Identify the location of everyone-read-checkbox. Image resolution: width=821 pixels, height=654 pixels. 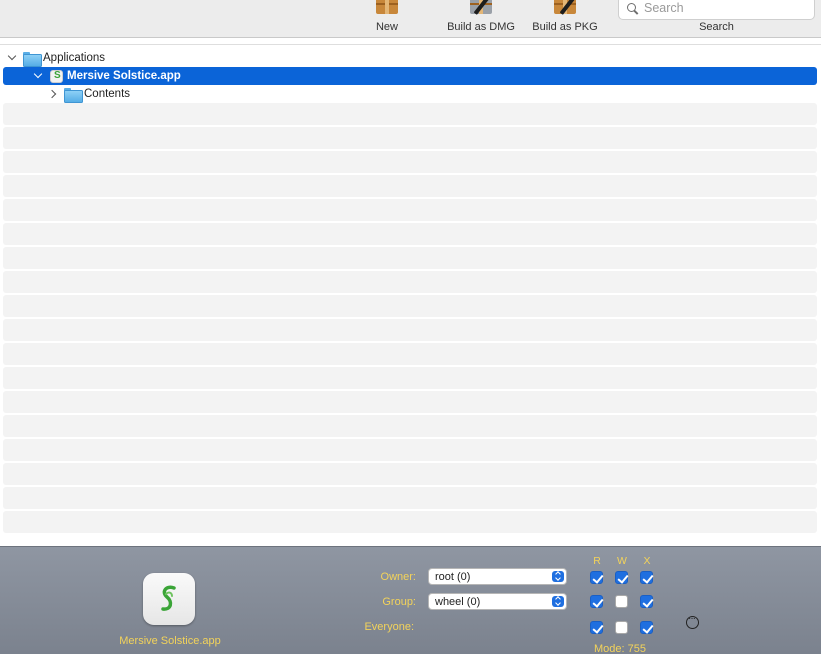
(596, 627).